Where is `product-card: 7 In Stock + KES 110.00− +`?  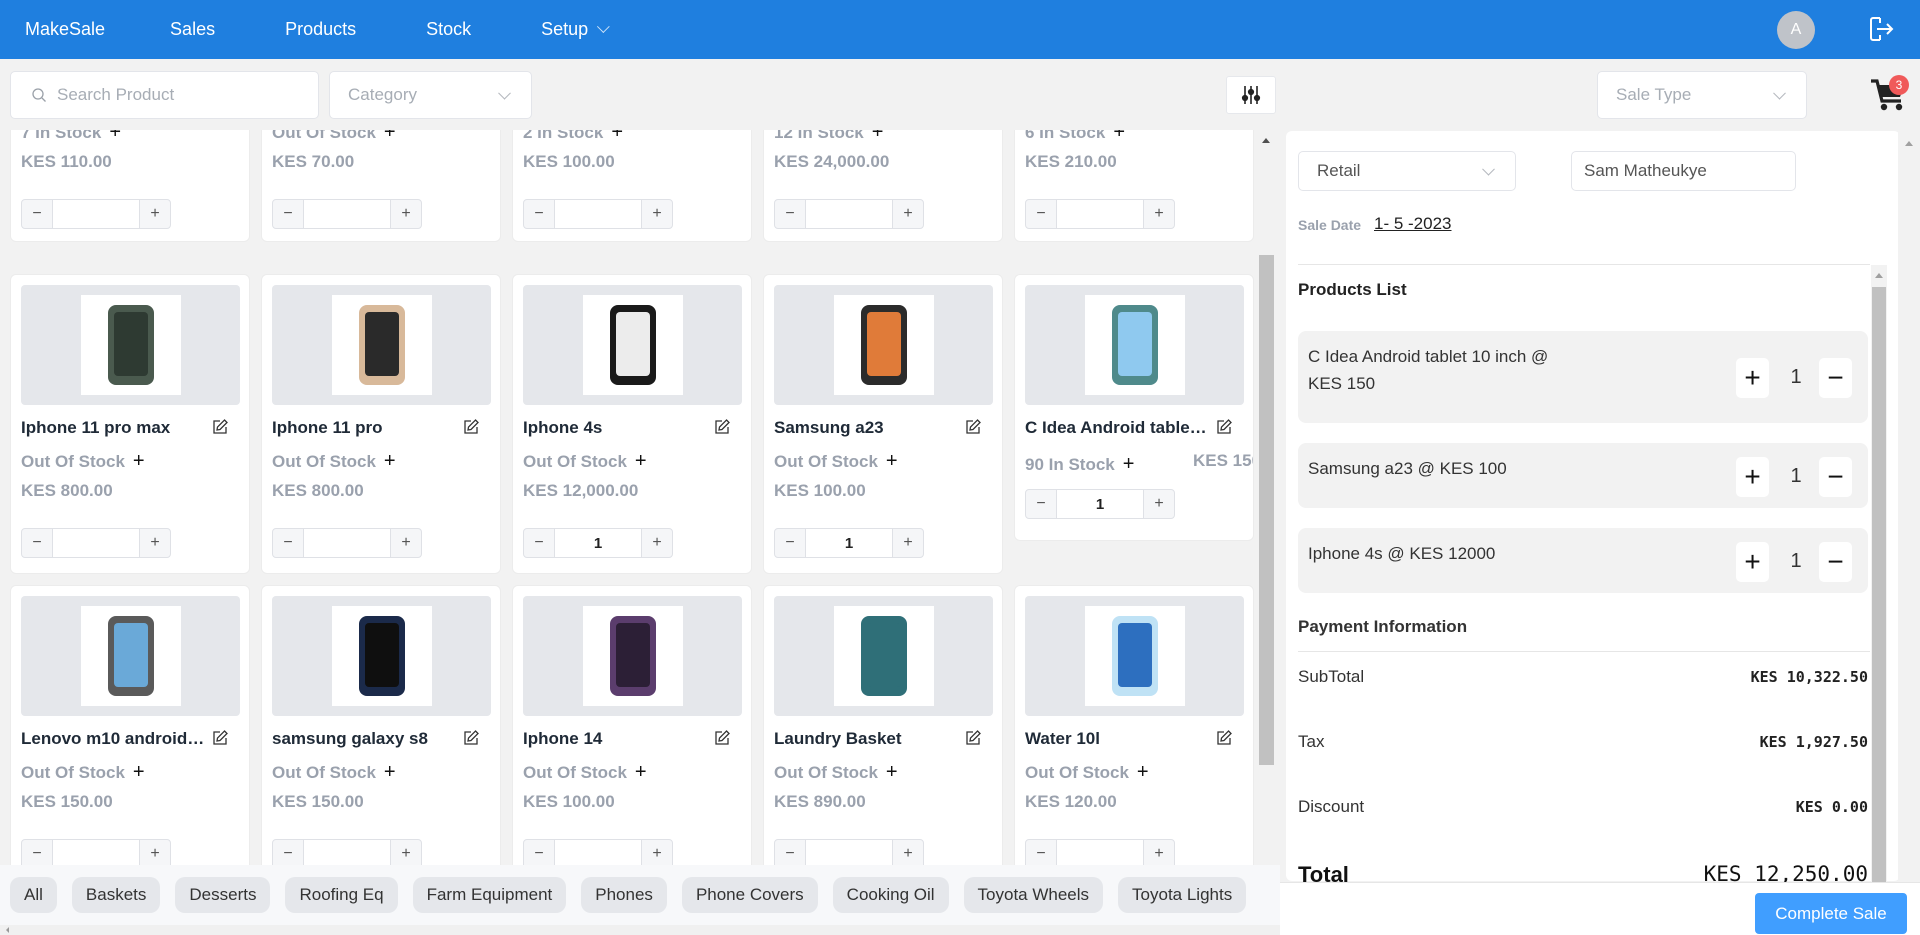
product-card: 7 In Stock + KES 110.00− + is located at coordinates (130, 186).